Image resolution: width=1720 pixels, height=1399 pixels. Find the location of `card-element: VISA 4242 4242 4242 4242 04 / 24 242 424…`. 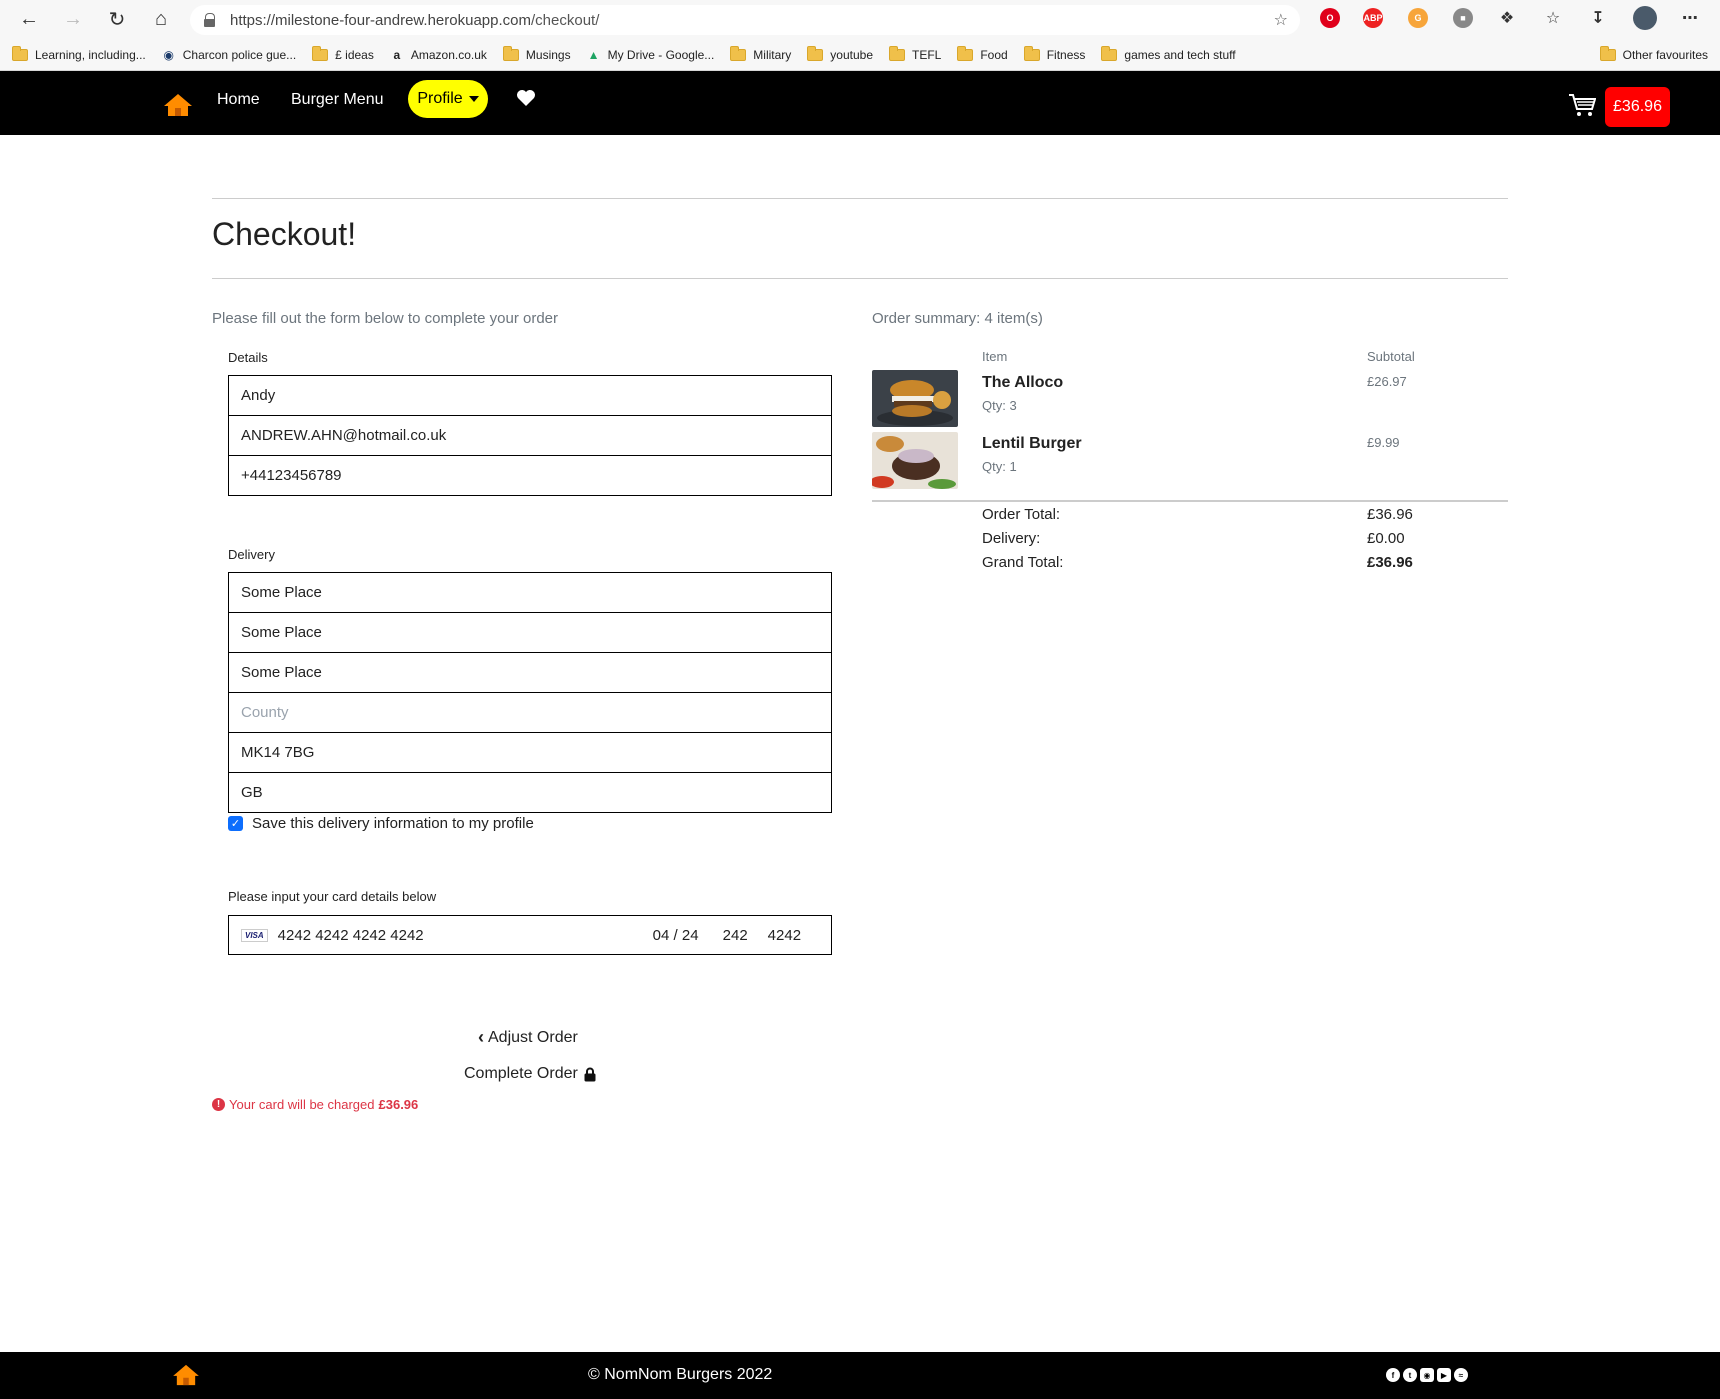

card-element: VISA 4242 4242 4242 4242 04 / 24 242 424… is located at coordinates (530, 935).